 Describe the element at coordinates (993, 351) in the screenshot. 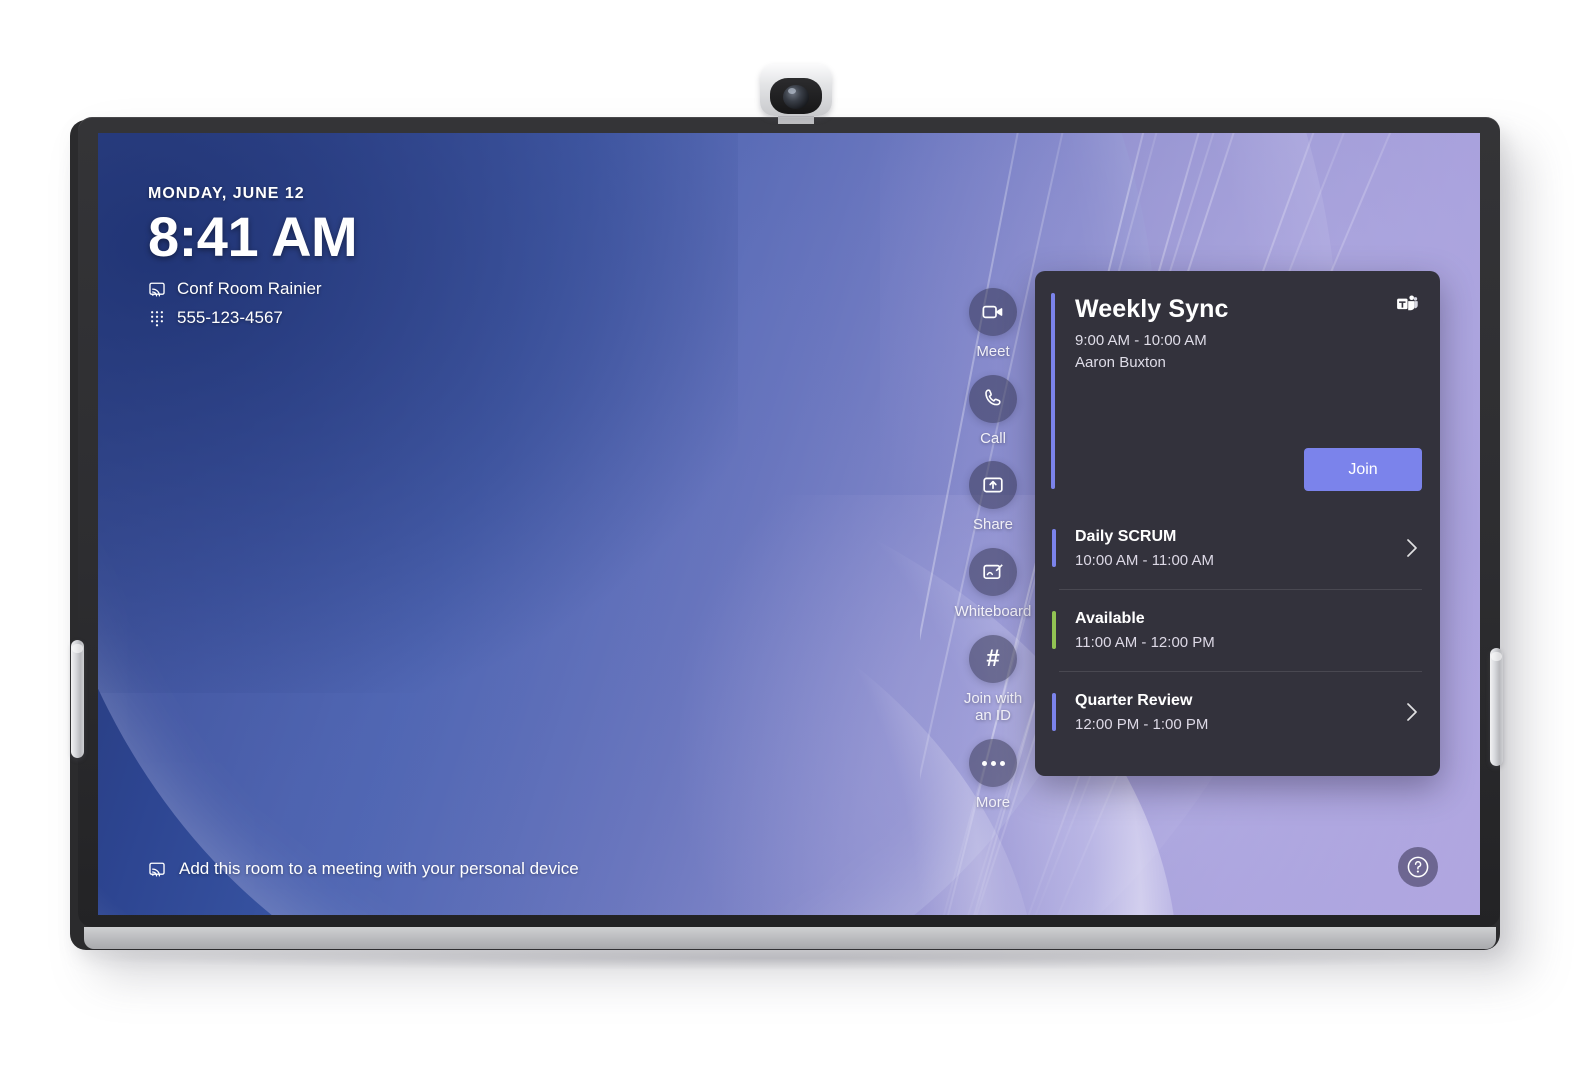

I see `action-meet-label: Meet` at that location.